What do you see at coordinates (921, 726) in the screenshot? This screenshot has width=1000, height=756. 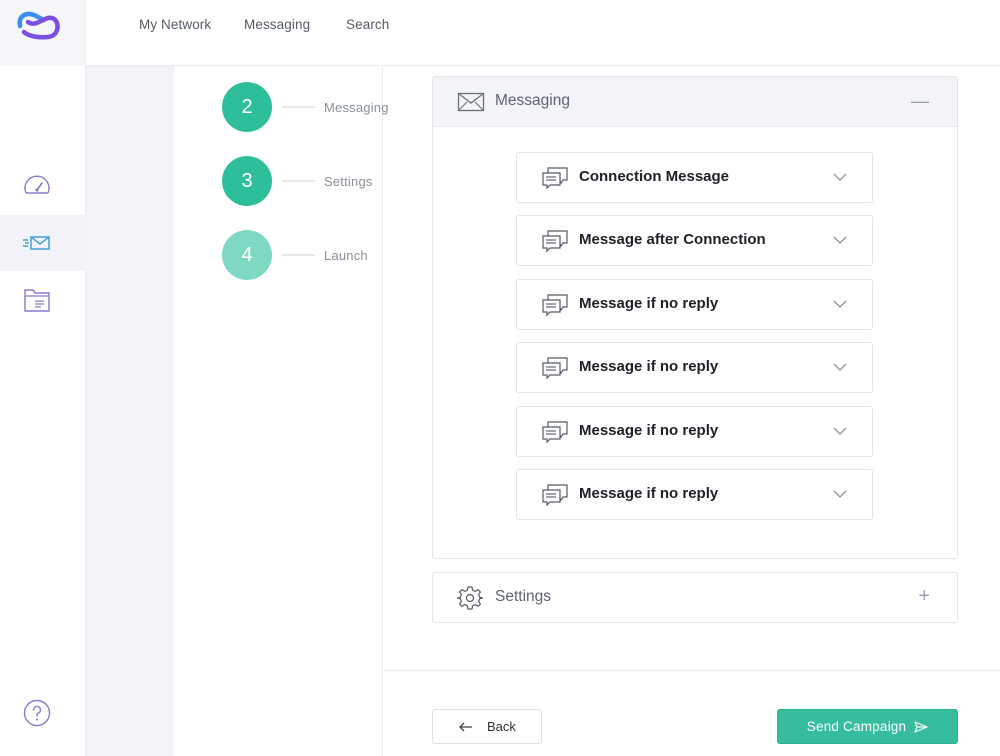 I see `paper-plane-icon` at bounding box center [921, 726].